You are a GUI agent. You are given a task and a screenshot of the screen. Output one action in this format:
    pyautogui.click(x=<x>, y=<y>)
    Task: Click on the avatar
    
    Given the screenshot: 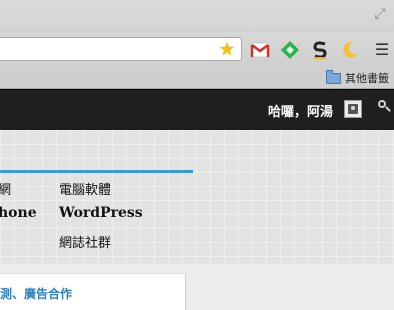 What is the action you would take?
    pyautogui.click(x=353, y=109)
    